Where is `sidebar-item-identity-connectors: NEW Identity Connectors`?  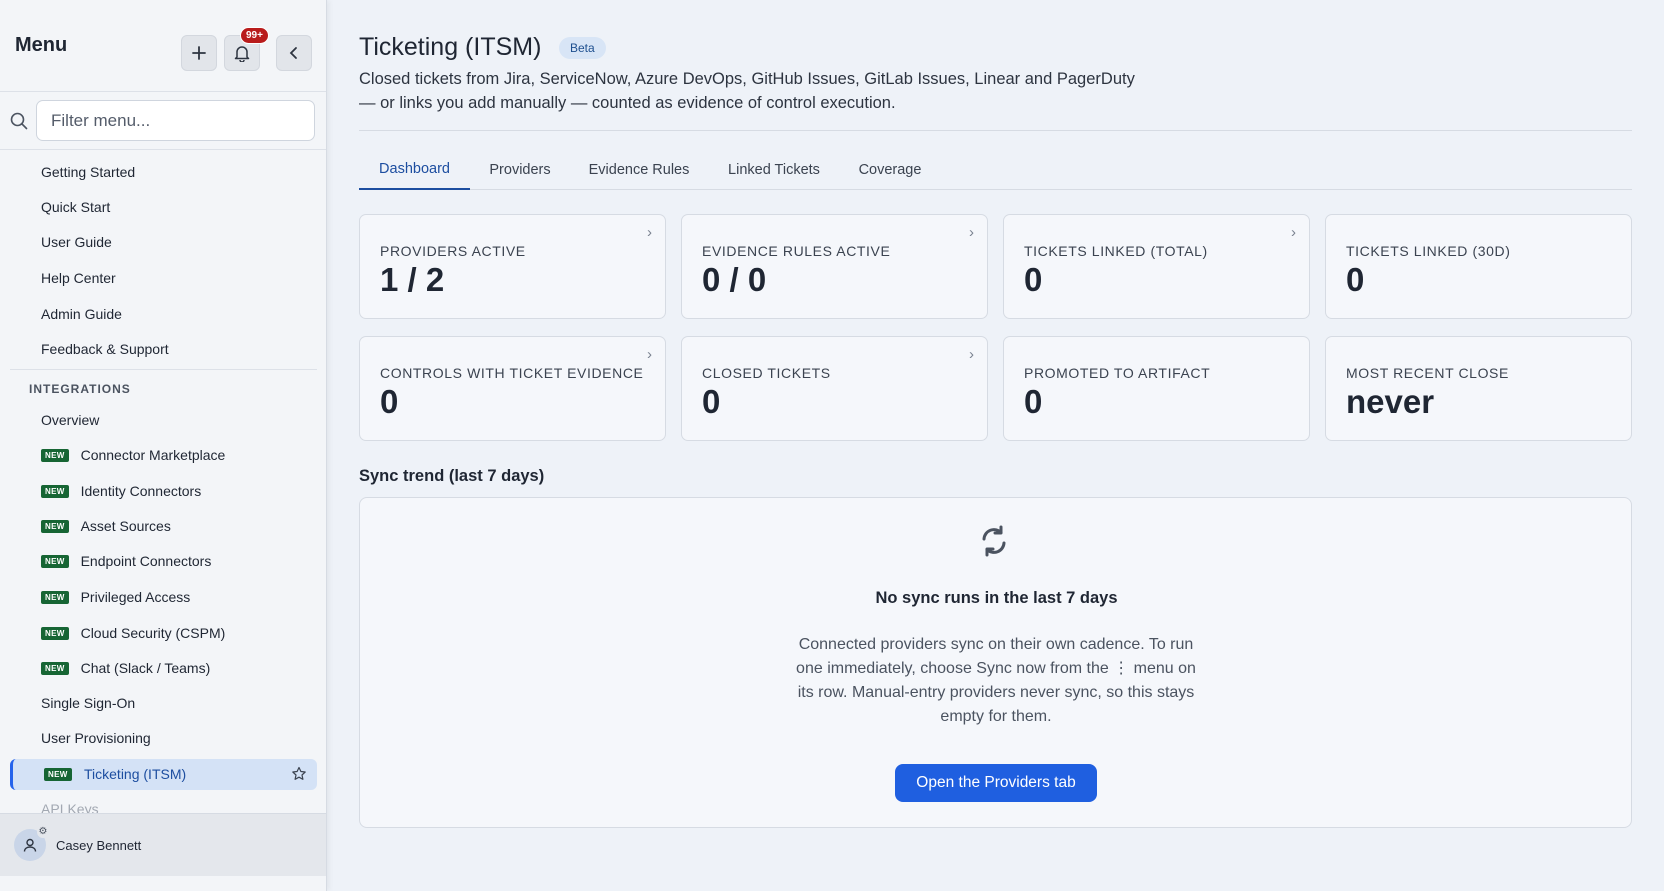
sidebar-item-identity-connectors: NEW Identity Connectors is located at coordinates (121, 491).